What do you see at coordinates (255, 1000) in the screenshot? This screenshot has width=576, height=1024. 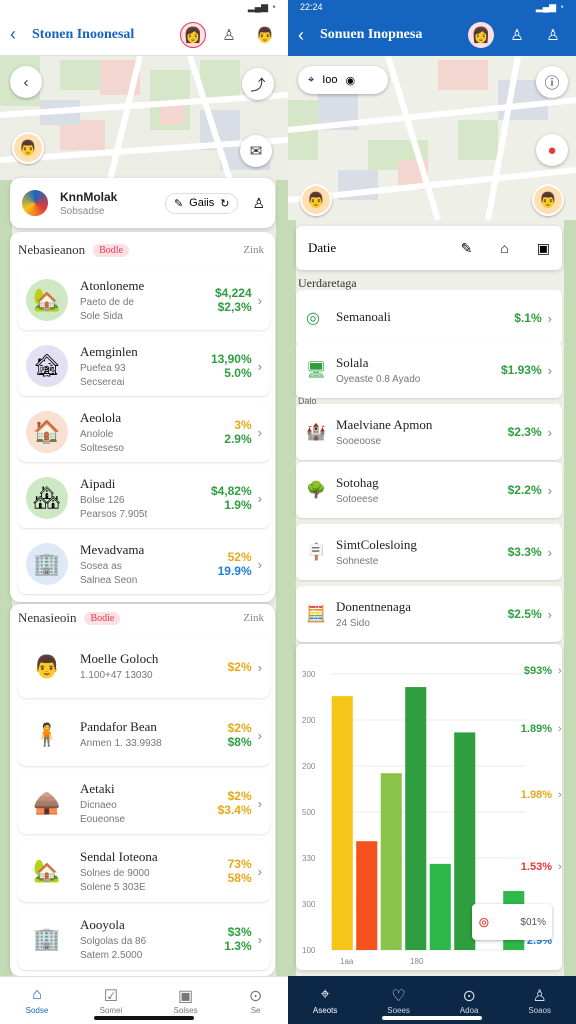 I see `nav-item: ⊙ Se` at bounding box center [255, 1000].